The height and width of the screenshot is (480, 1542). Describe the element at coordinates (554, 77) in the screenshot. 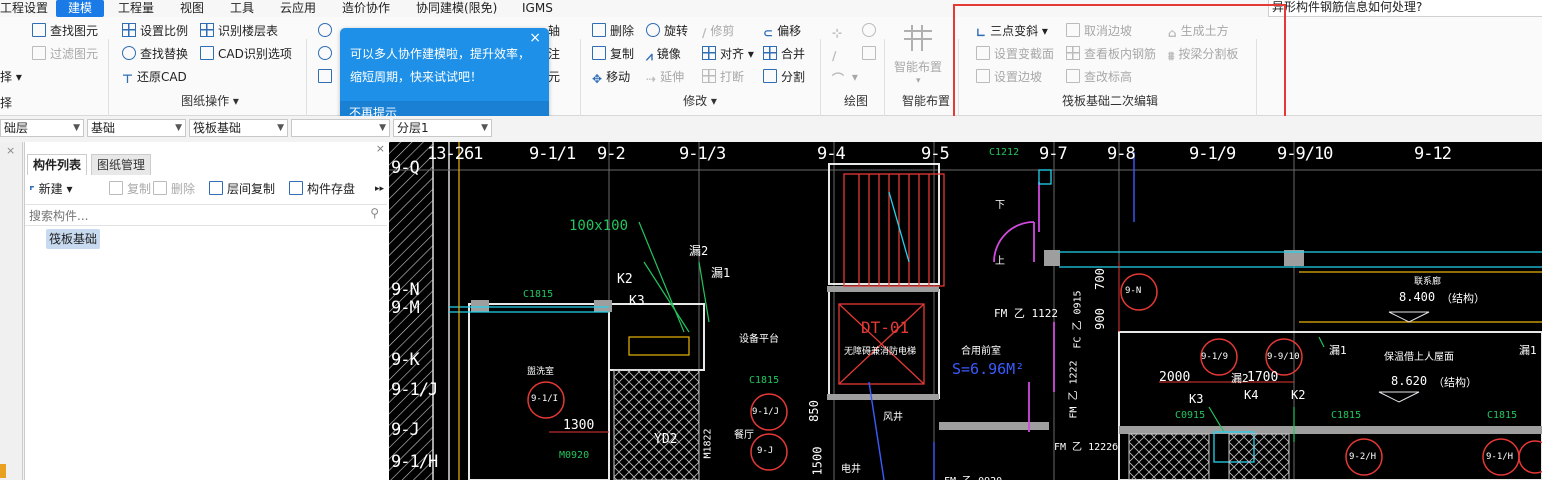

I see `element-button: 元` at that location.